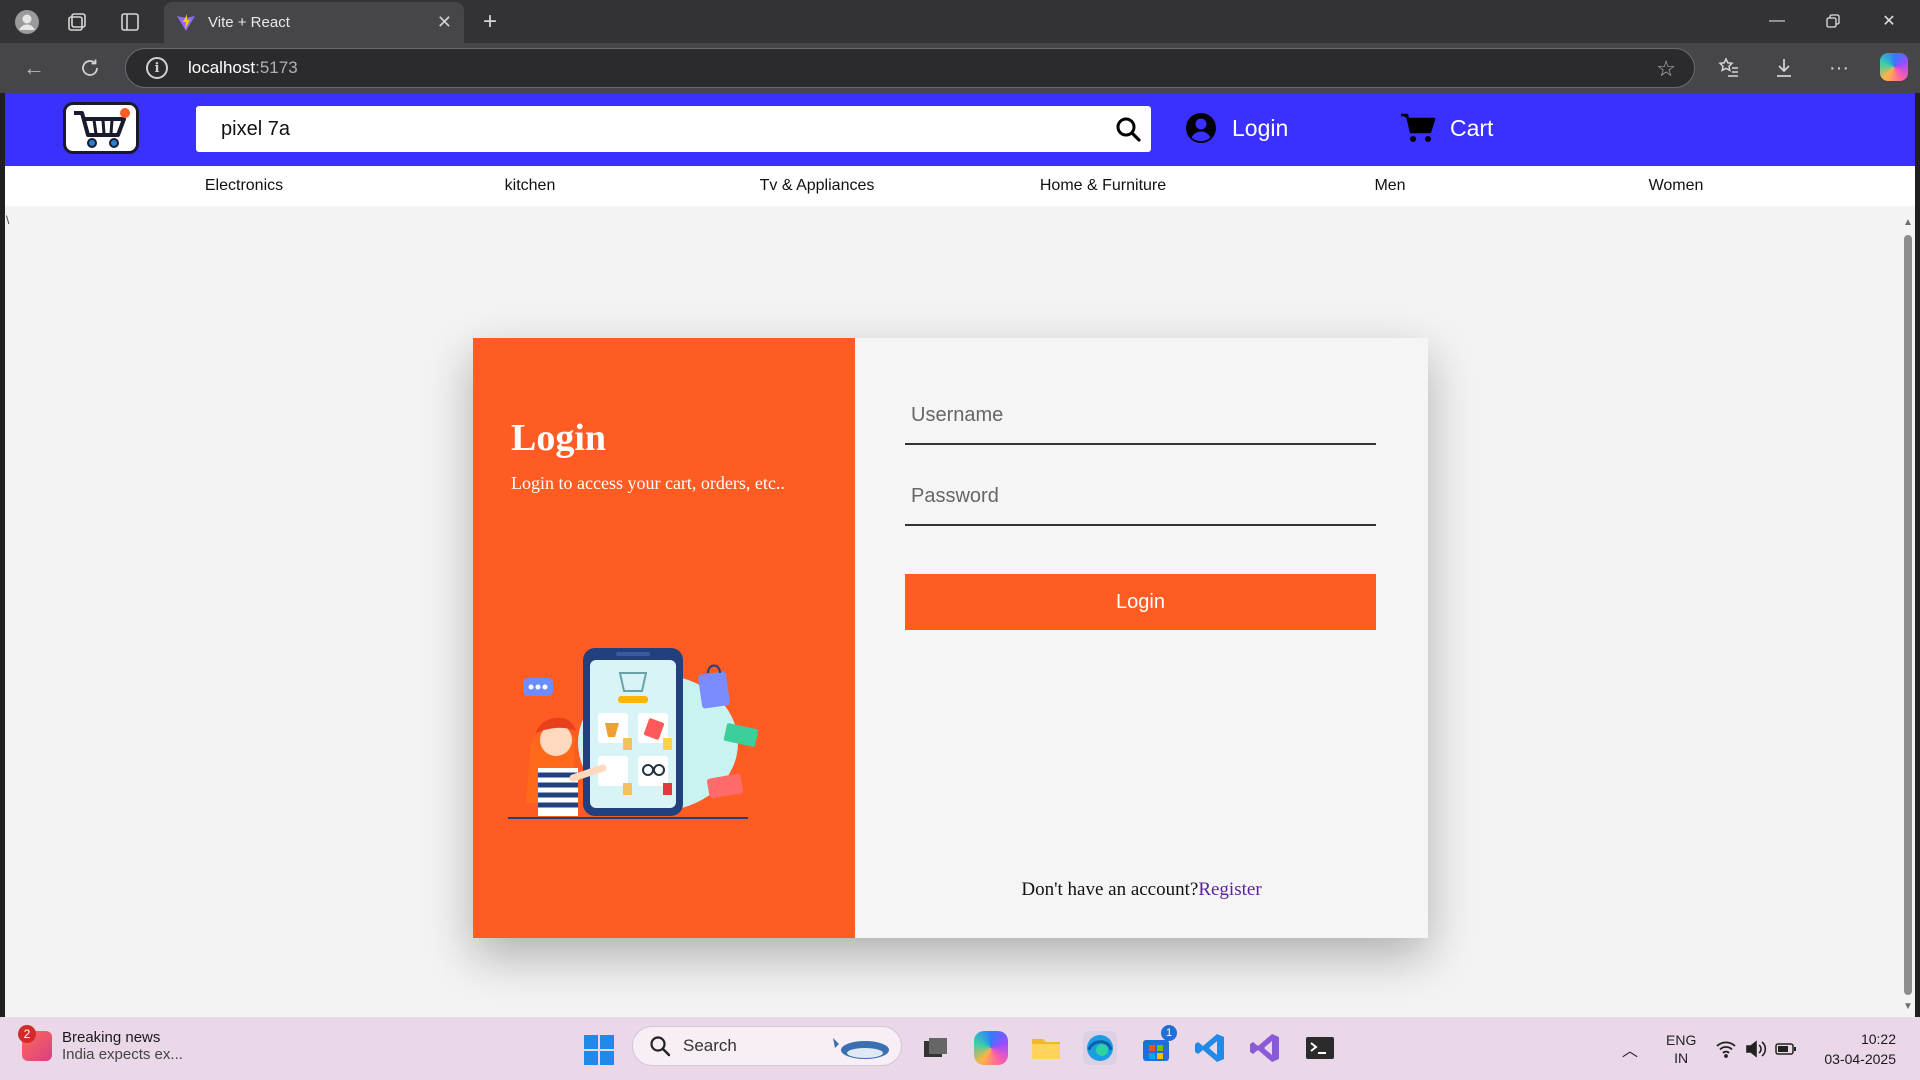 The height and width of the screenshot is (1080, 1920). Describe the element at coordinates (710, 1045) in the screenshot. I see `taskbar-search-label: Search` at that location.